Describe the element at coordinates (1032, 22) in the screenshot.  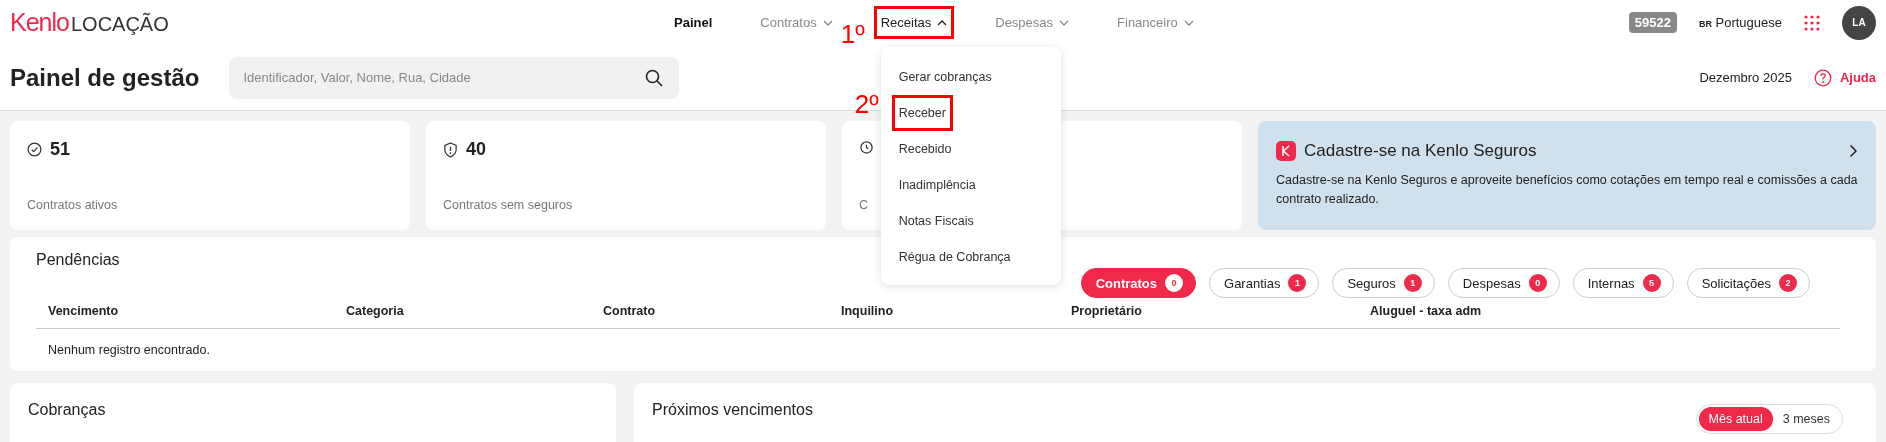
I see `nav-link: Despesas` at that location.